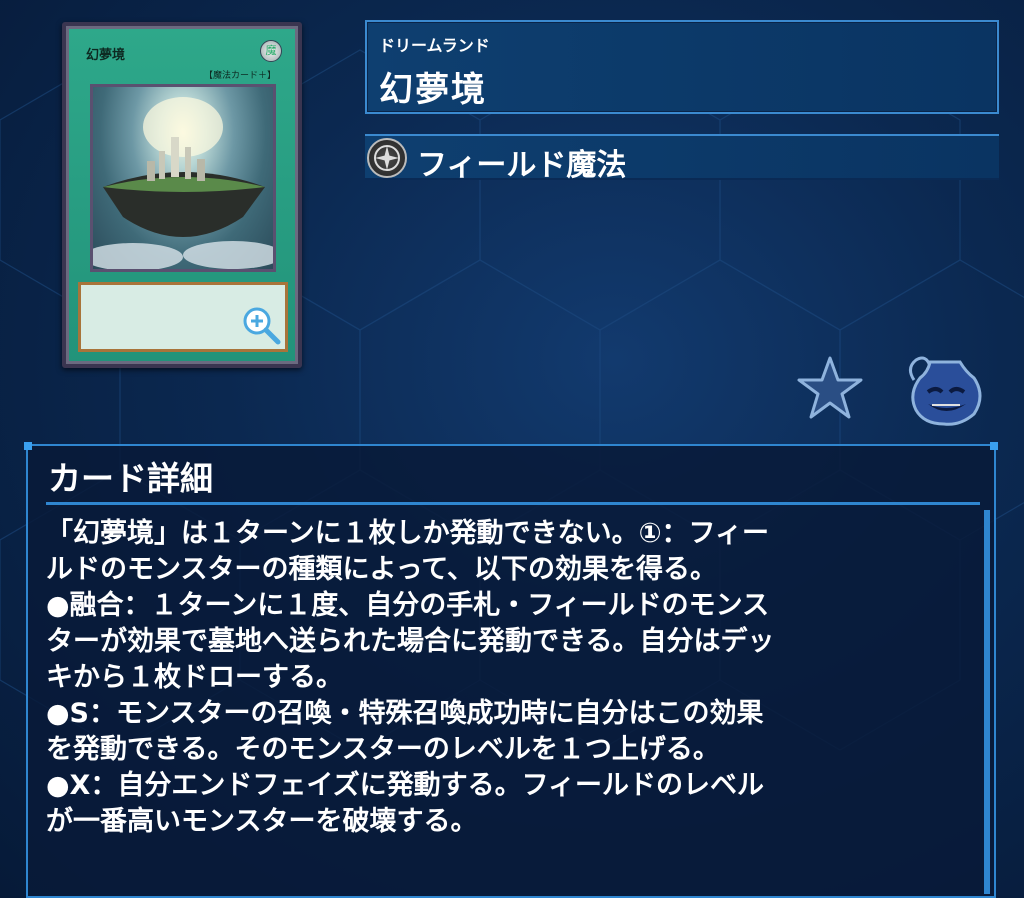  What do you see at coordinates (106, 55) in the screenshot?
I see `card-name: 幻夢境` at bounding box center [106, 55].